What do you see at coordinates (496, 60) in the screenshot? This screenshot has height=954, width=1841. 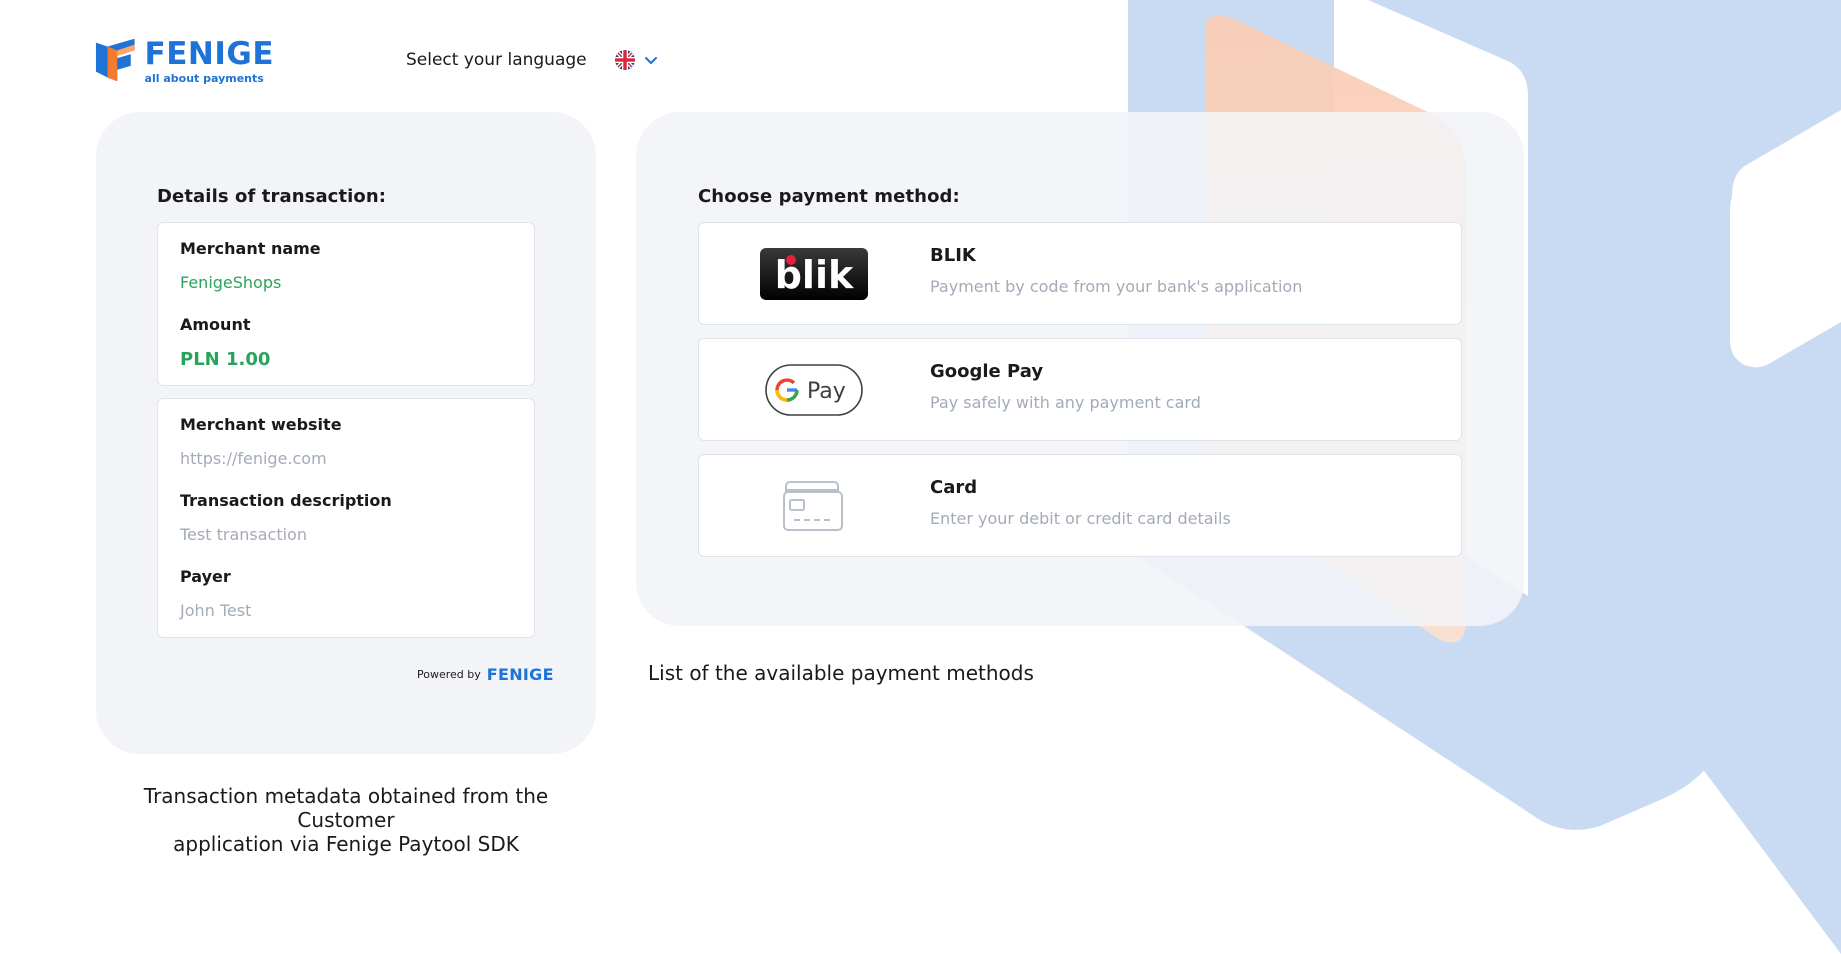 I see `language-label: Select your language` at bounding box center [496, 60].